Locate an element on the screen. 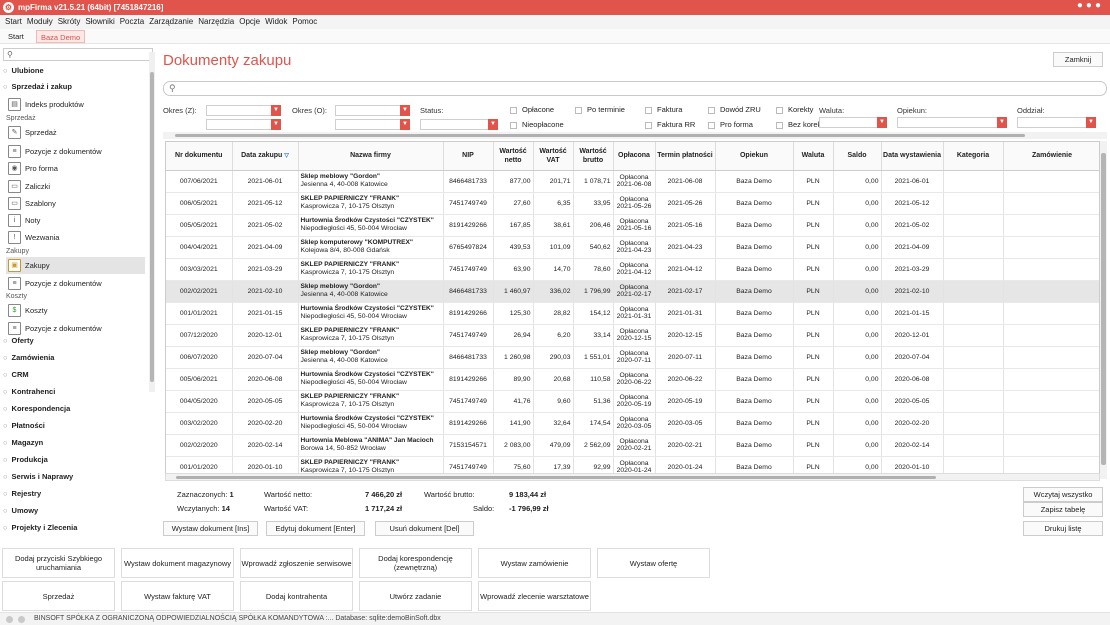 The width and height of the screenshot is (1110, 625). filter-dowod-zru: Dowód ZRU is located at coordinates (734, 110).